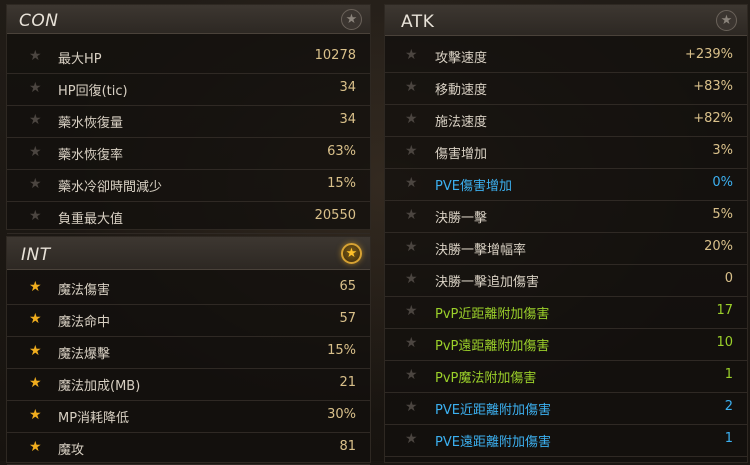 The height and width of the screenshot is (465, 750). Describe the element at coordinates (188, 121) in the screenshot. I see `con-stat-row: ★ 藥水恢復量 34` at that location.